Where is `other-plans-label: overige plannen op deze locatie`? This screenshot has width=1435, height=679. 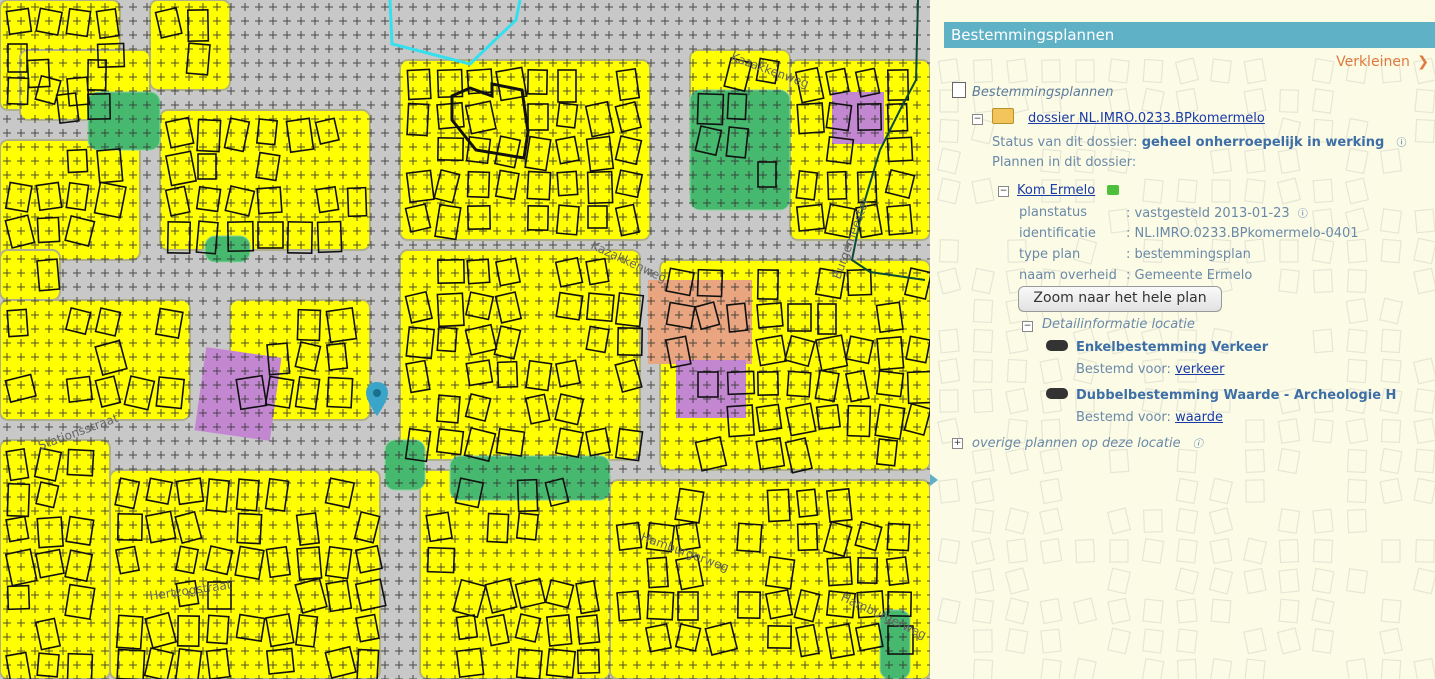 other-plans-label: overige plannen op deze locatie is located at coordinates (1076, 443).